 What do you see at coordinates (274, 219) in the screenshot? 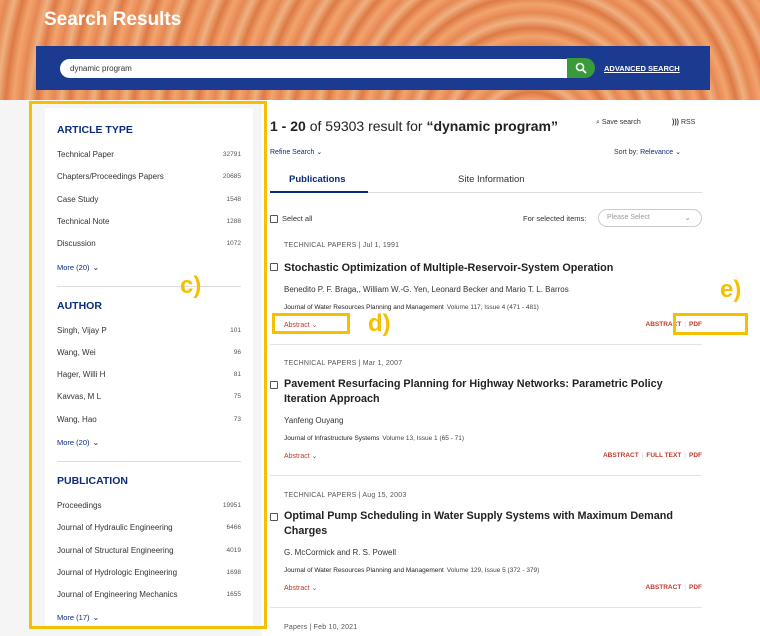
I see `checkbox` at bounding box center [274, 219].